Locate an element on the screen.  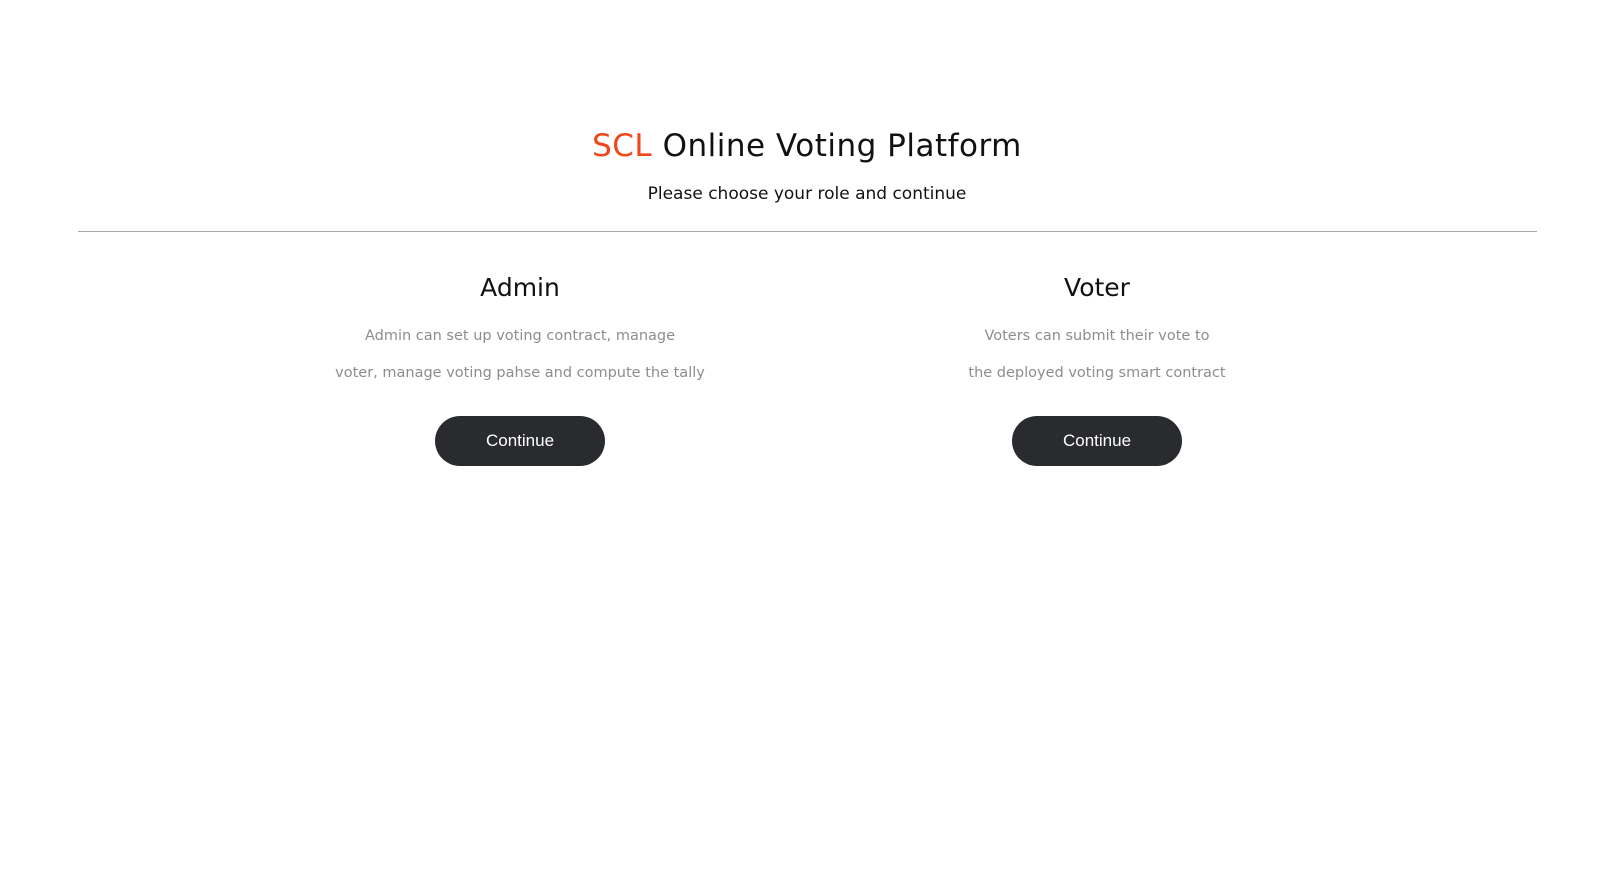
voter-description-line: the deployed voting smart contract is located at coordinates (1097, 373).